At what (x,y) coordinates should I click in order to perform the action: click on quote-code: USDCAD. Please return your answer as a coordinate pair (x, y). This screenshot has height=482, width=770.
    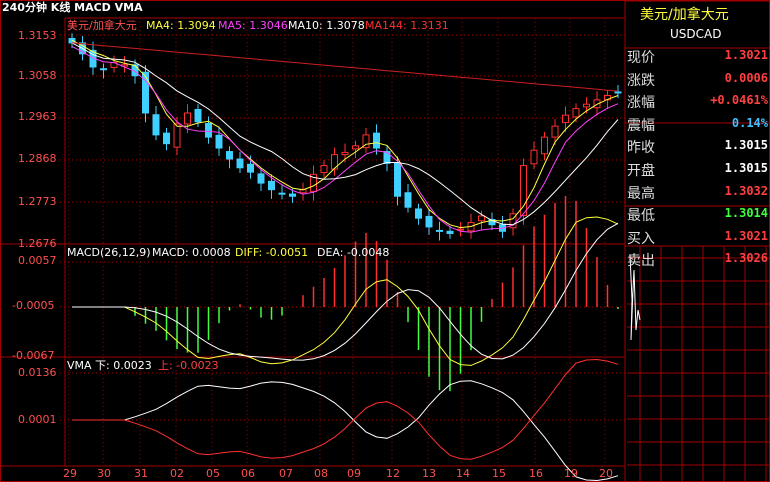
    Looking at the image, I should click on (696, 34).